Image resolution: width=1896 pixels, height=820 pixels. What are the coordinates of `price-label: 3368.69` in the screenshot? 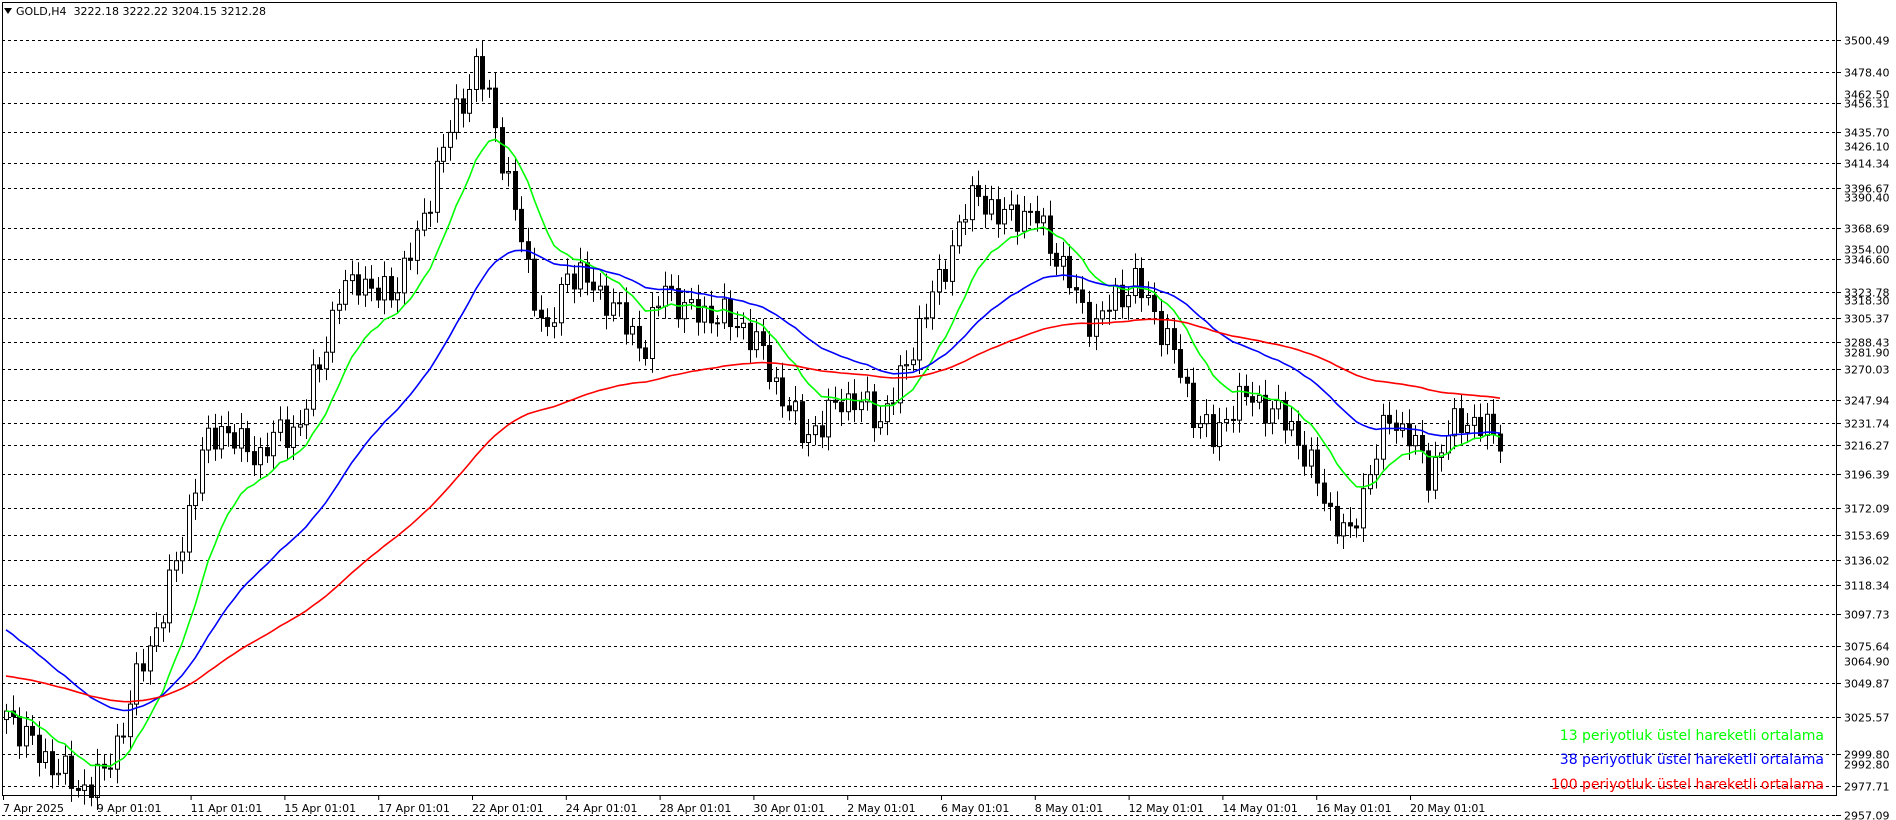 It's located at (1867, 229).